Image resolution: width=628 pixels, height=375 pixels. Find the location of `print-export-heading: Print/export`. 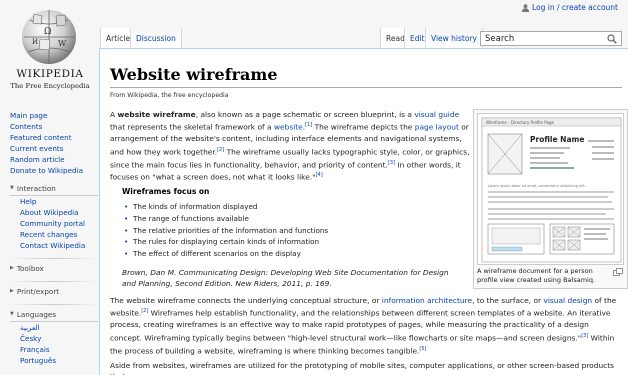

print-export-heading: Print/export is located at coordinates (38, 291).